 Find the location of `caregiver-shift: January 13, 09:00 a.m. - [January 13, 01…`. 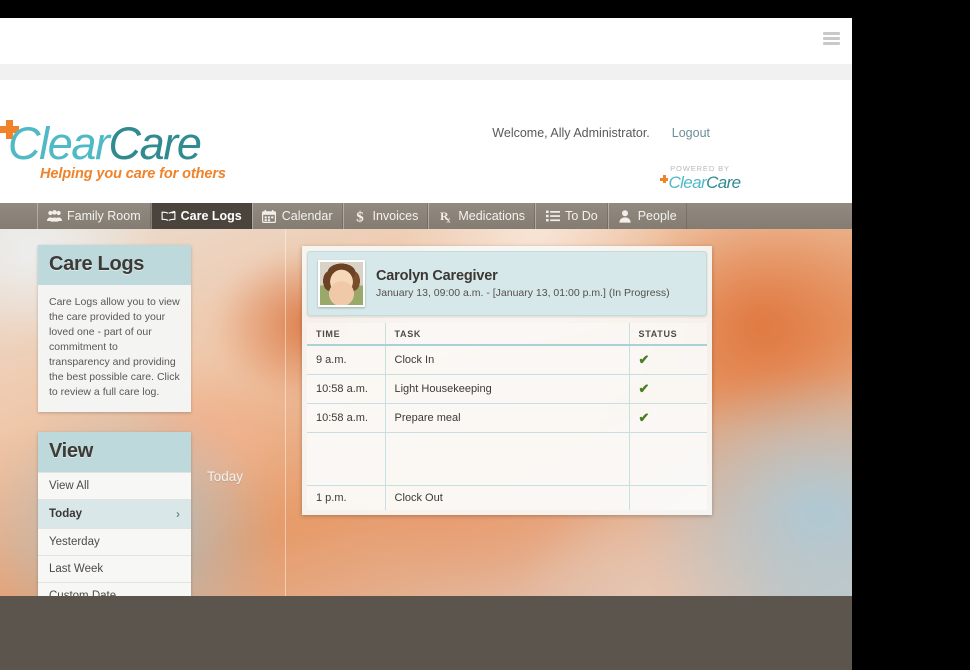

caregiver-shift: January 13, 09:00 a.m. - [January 13, 01… is located at coordinates (523, 293).